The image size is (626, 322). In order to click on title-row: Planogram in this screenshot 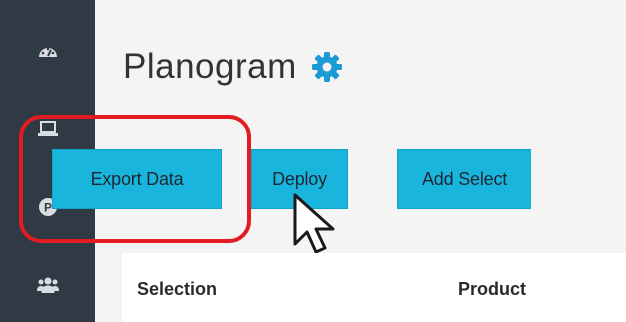, I will do `click(233, 67)`.